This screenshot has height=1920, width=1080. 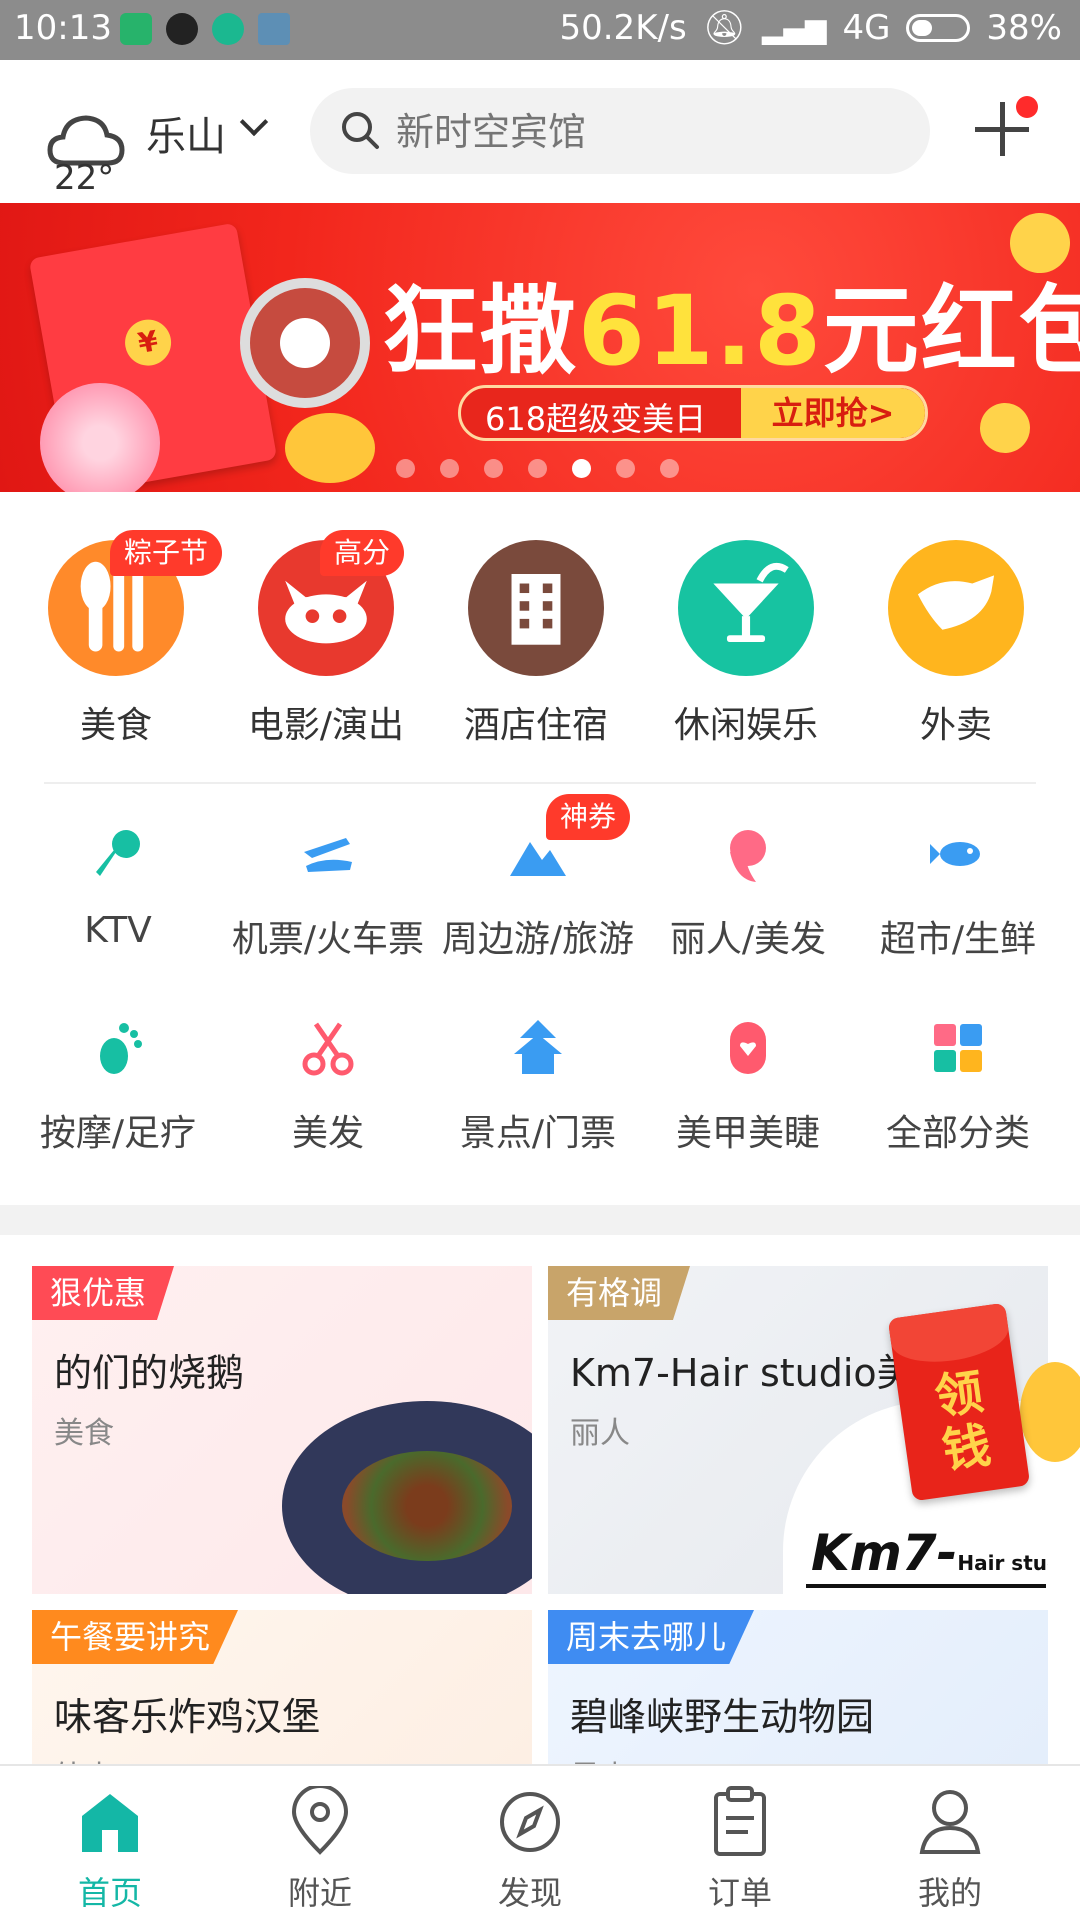 I want to click on deal-card: 周末去哪儿 碧峰峡野生动物园 景点, so click(x=798, y=1687).